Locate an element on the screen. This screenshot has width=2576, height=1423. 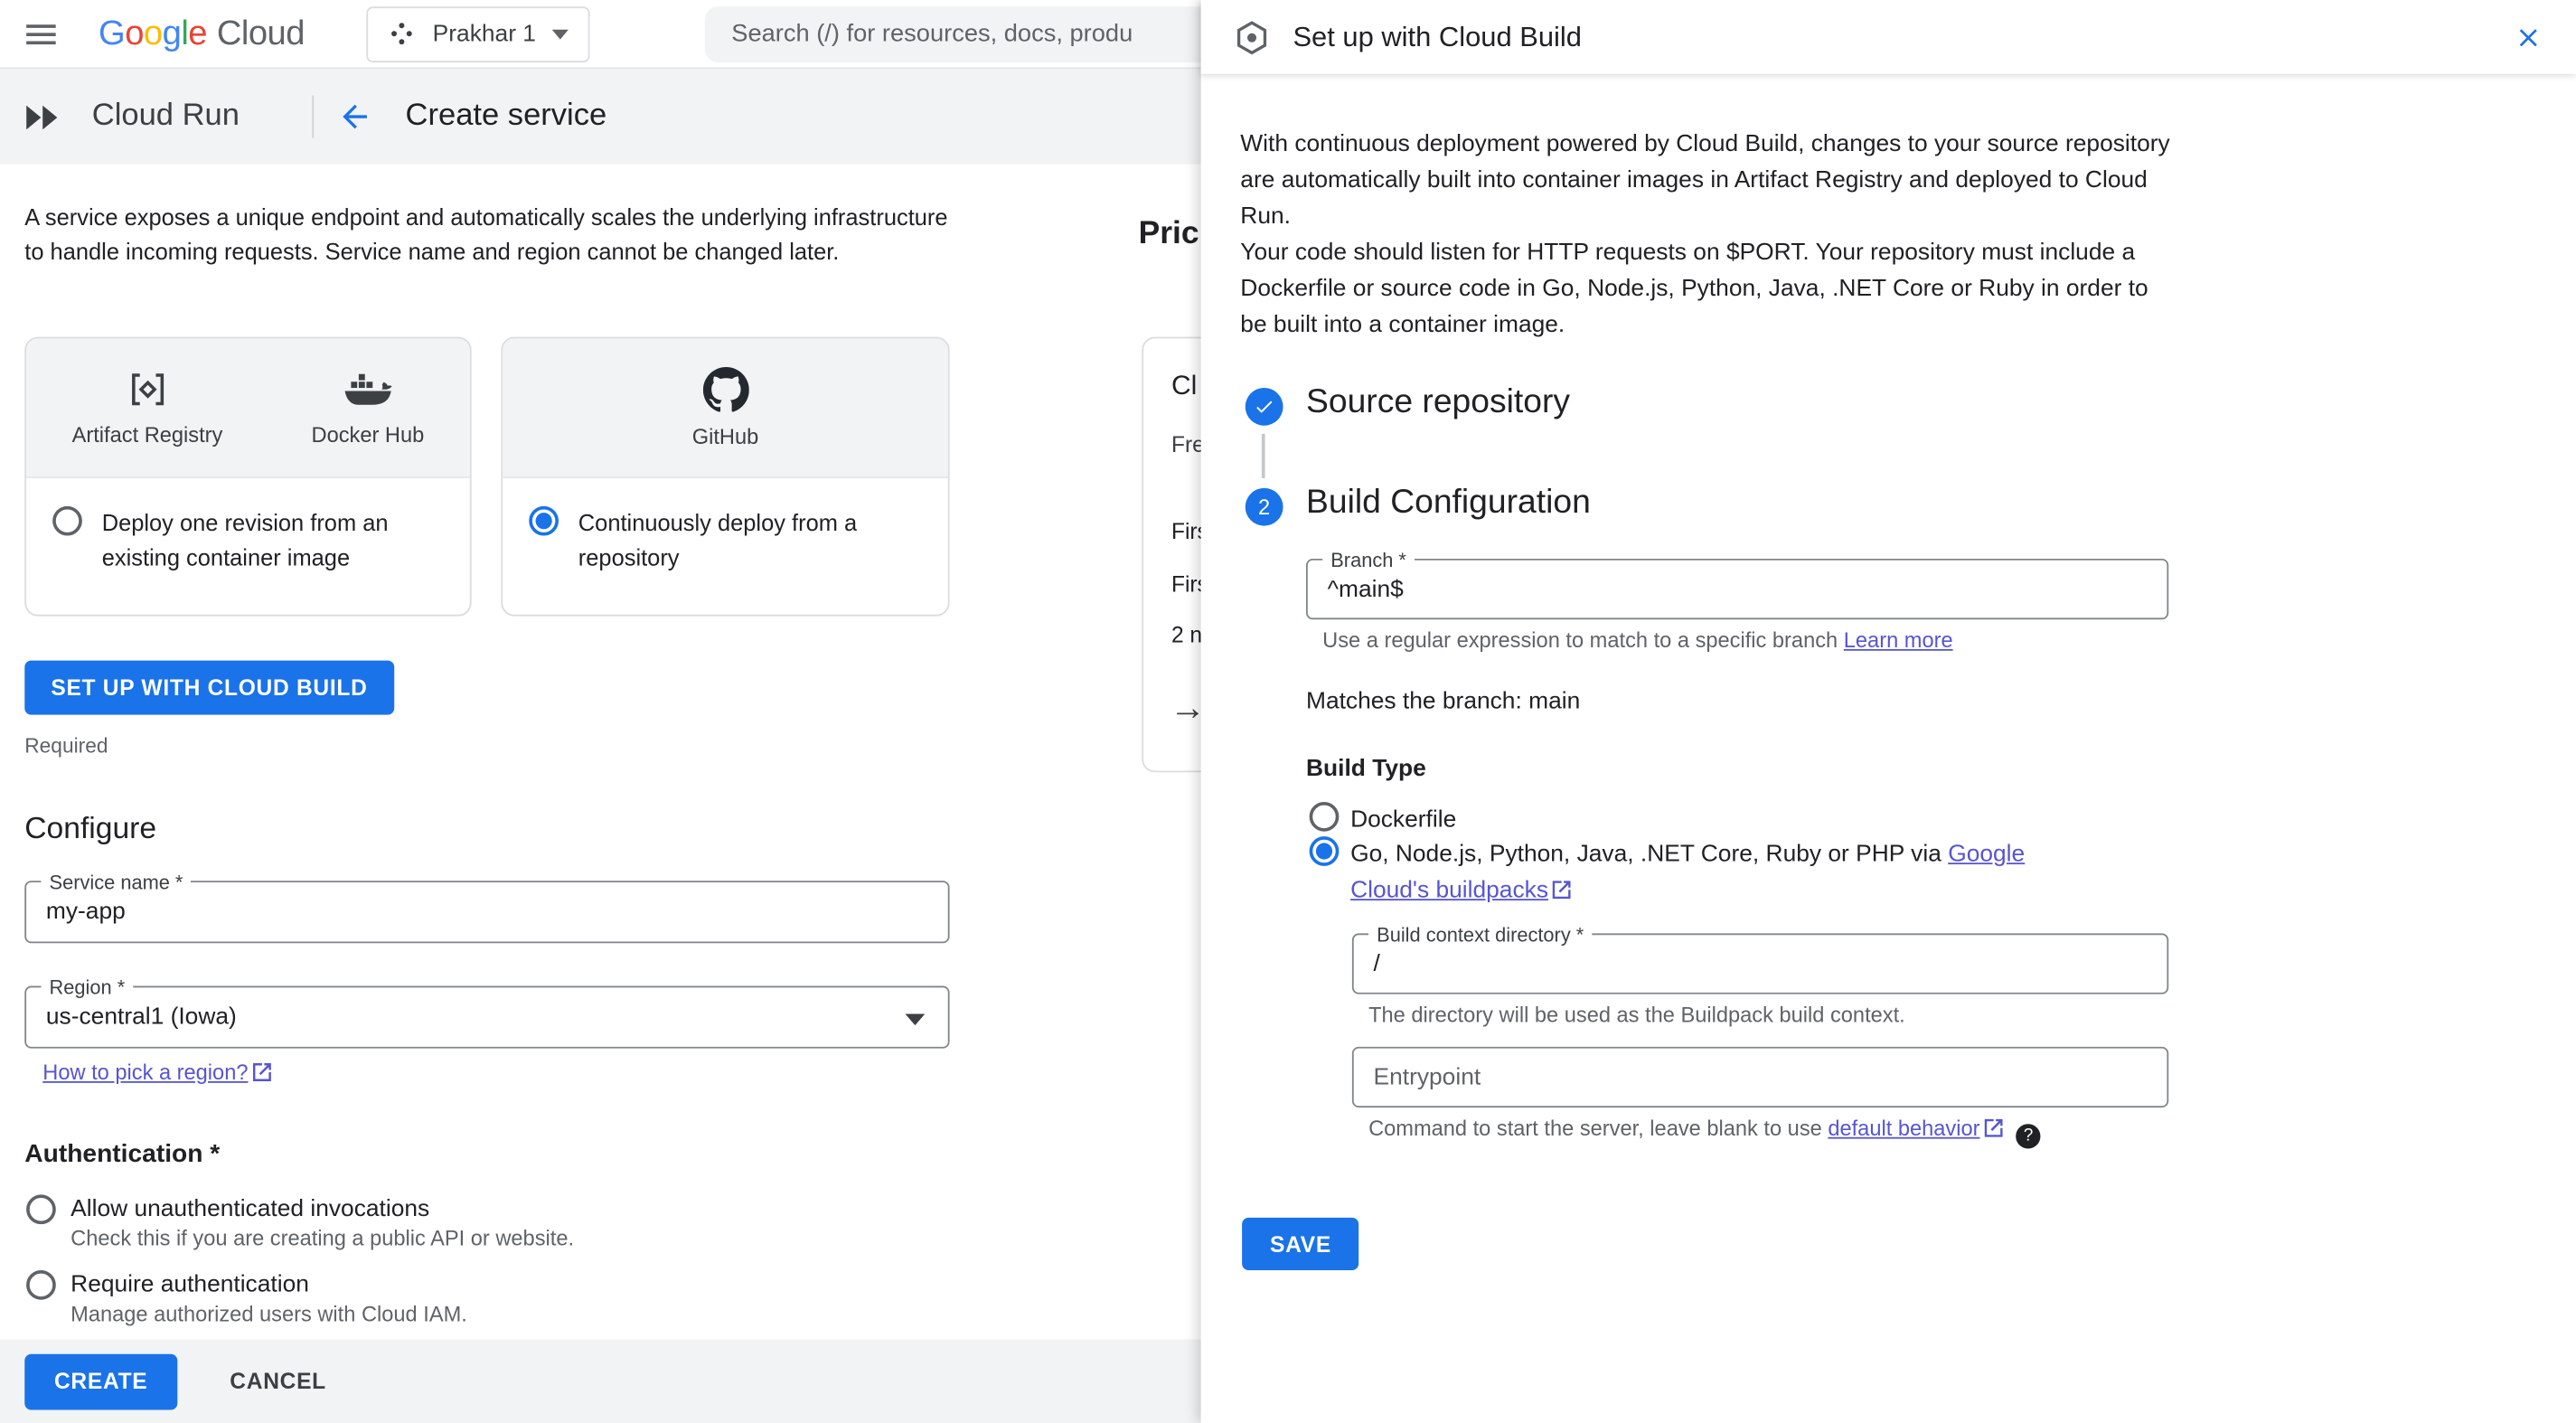
region-label: Region * is located at coordinates (88, 987).